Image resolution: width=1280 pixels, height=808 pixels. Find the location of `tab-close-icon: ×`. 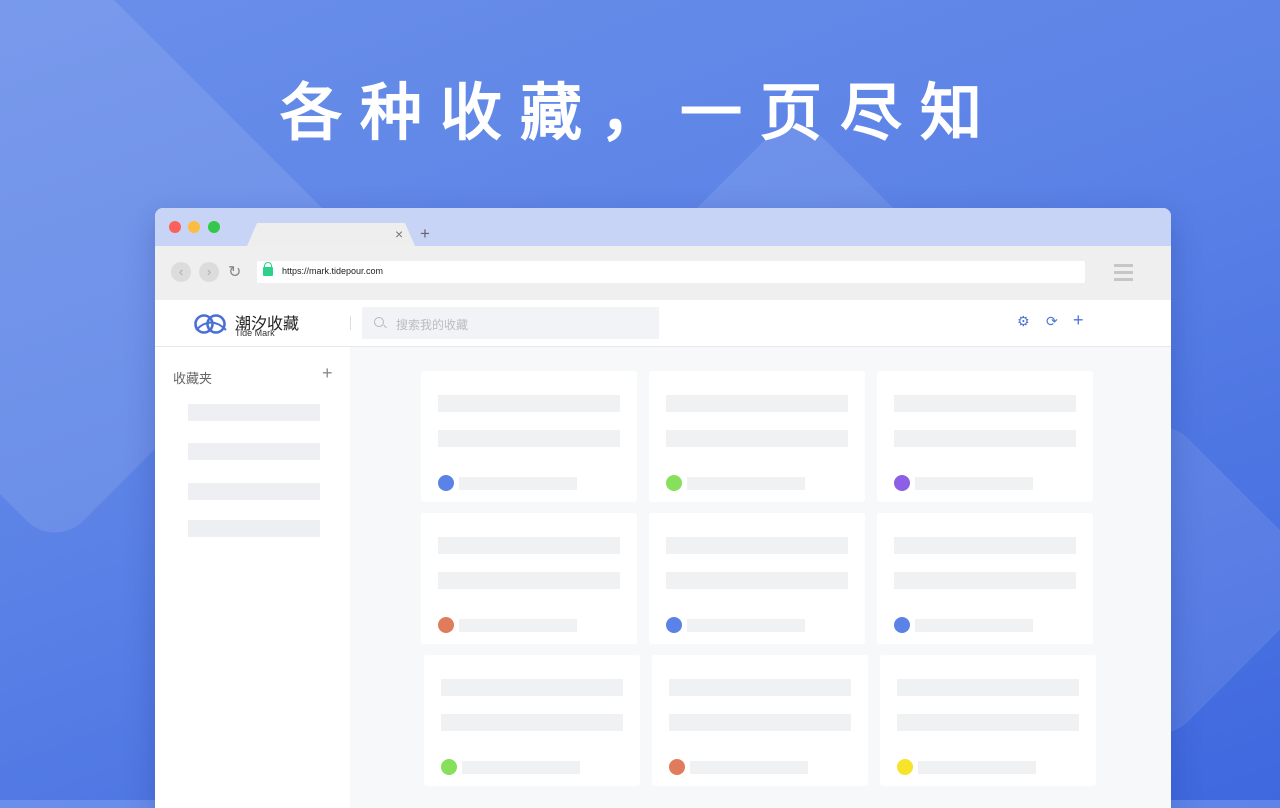

tab-close-icon: × is located at coordinates (399, 234).